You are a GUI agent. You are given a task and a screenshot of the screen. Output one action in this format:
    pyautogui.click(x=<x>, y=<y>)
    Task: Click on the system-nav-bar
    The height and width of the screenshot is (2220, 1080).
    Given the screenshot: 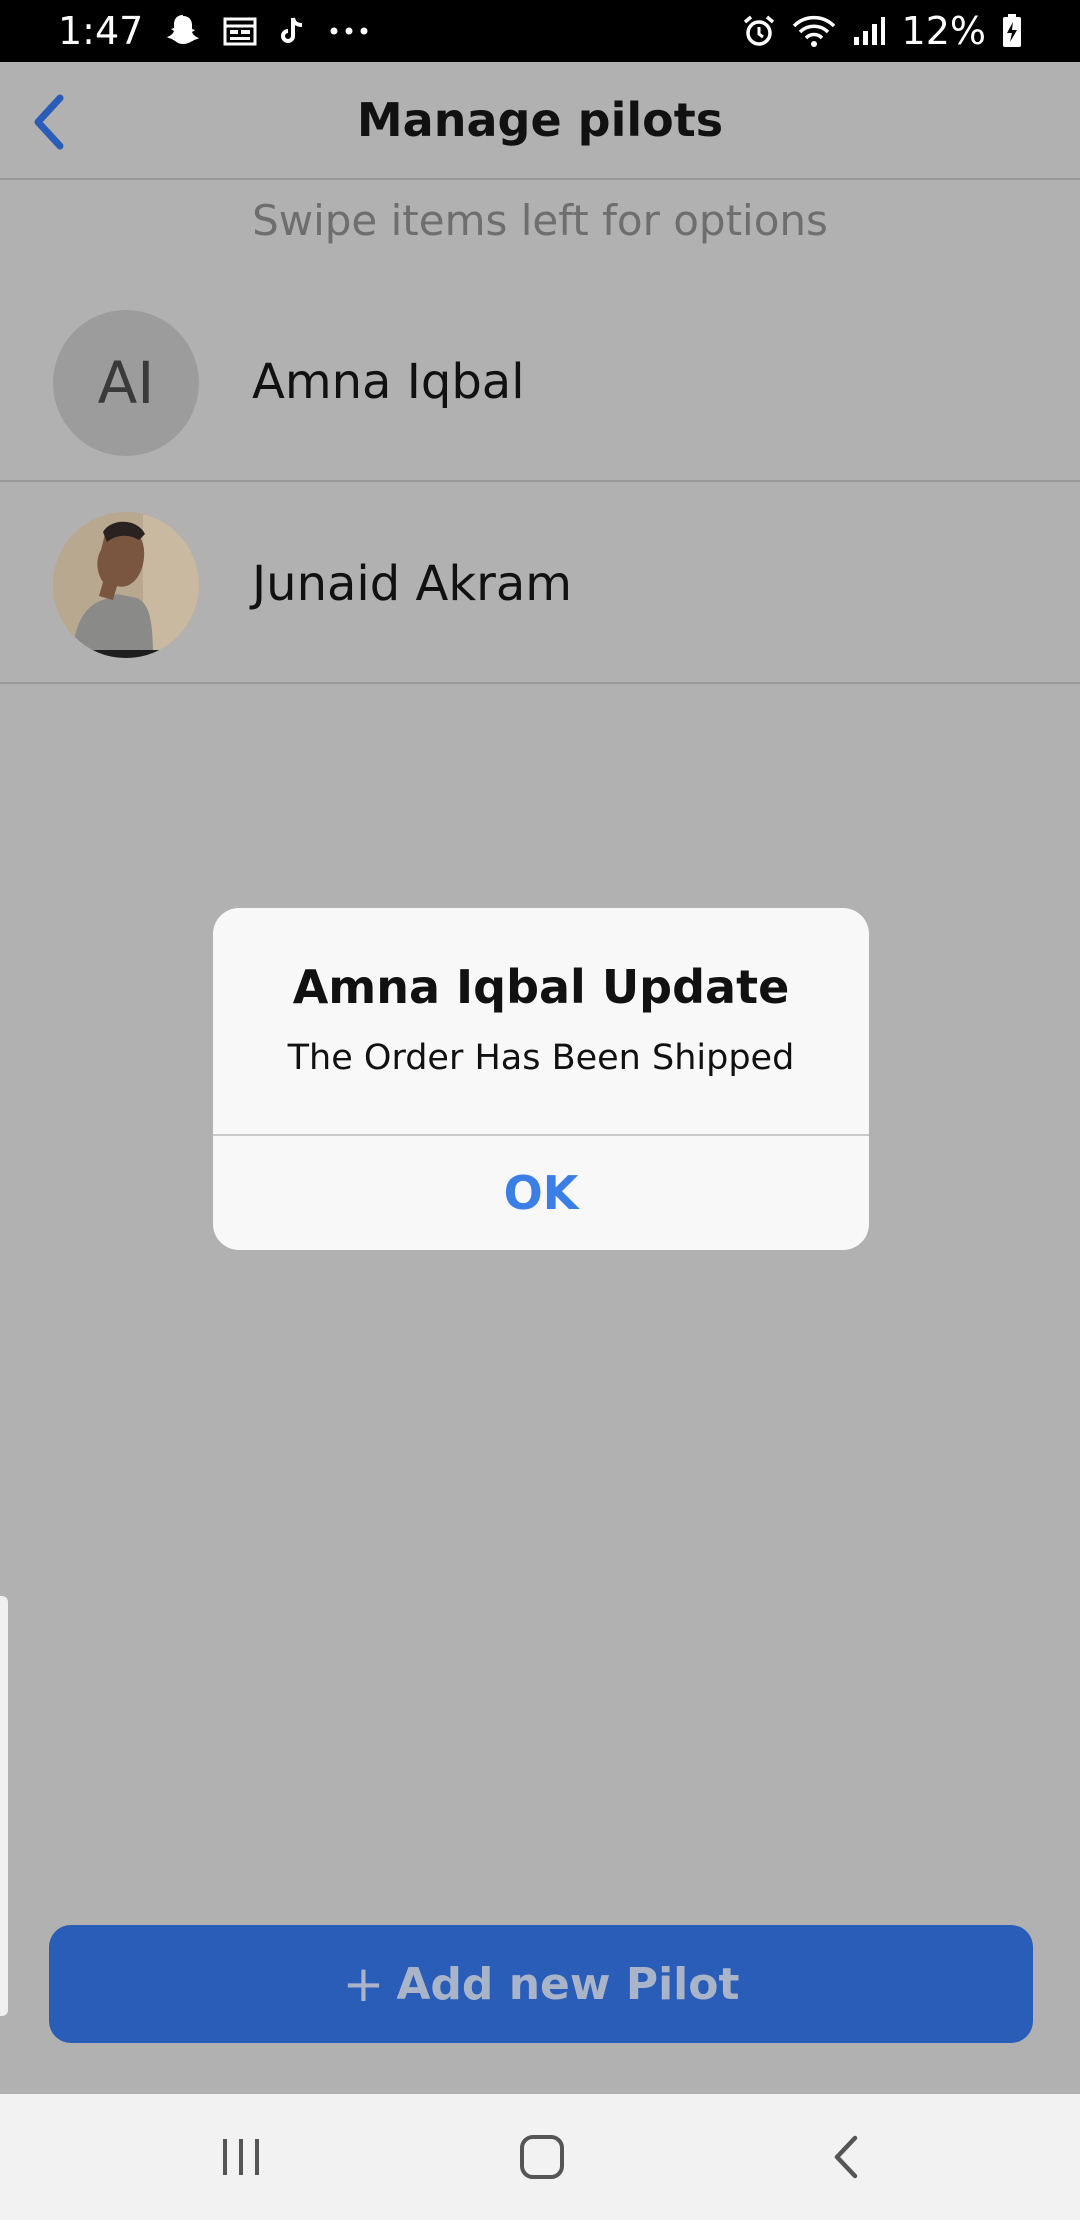 What is the action you would take?
    pyautogui.click(x=540, y=2157)
    